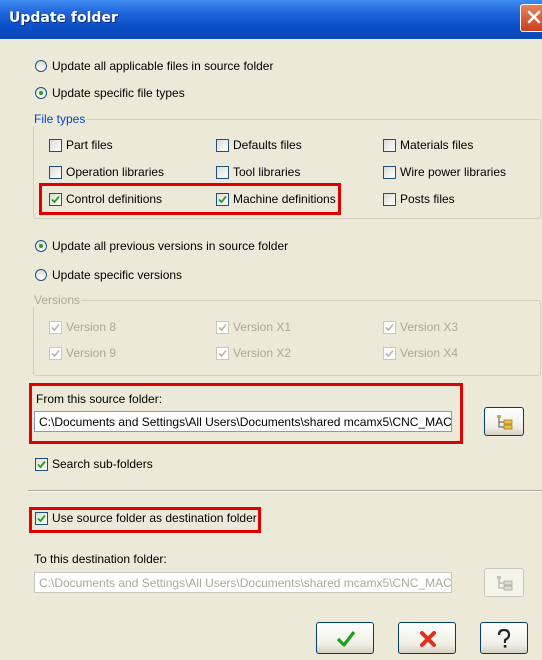 The height and width of the screenshot is (660, 542). What do you see at coordinates (284, 199) in the screenshot?
I see `checkbox-machine-definitions-label: Machine definitions` at bounding box center [284, 199].